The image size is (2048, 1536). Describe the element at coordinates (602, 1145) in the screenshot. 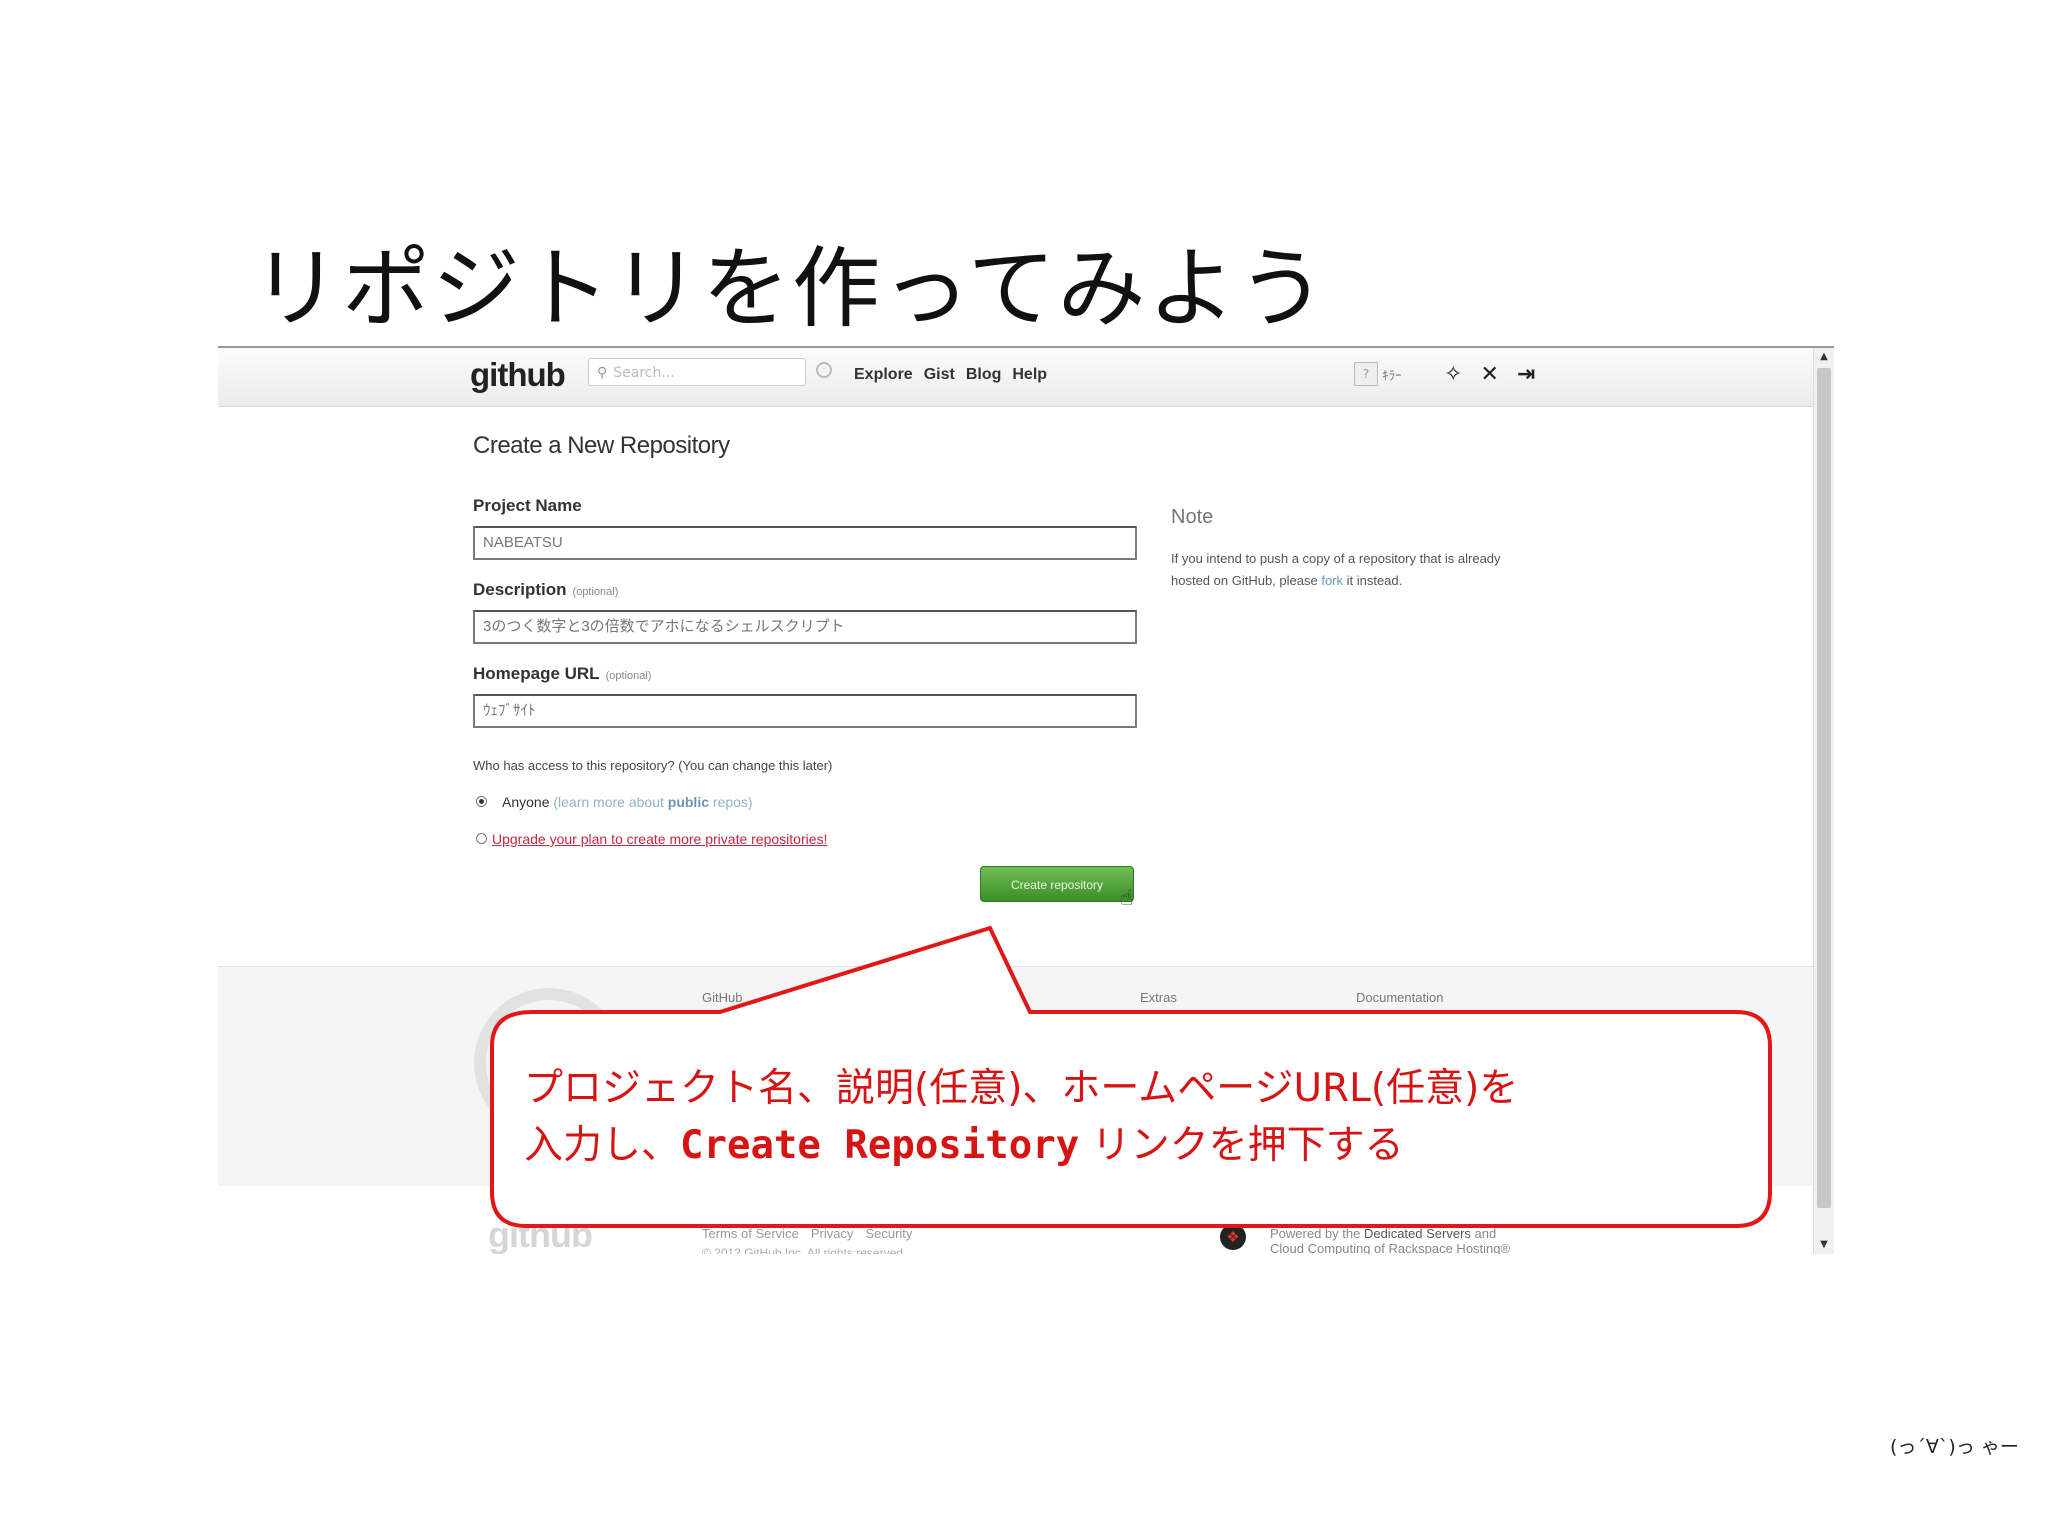

I see `callout-line-2-pre: 入力し、` at that location.